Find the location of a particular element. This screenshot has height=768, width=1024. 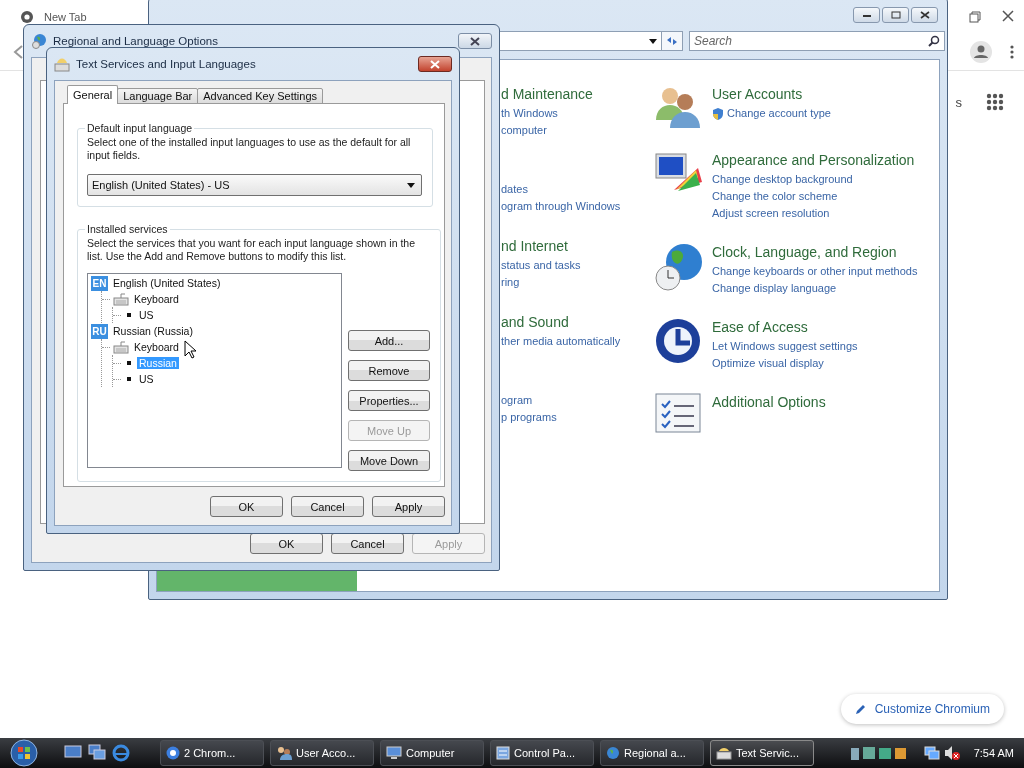

tab: General is located at coordinates (93, 94).